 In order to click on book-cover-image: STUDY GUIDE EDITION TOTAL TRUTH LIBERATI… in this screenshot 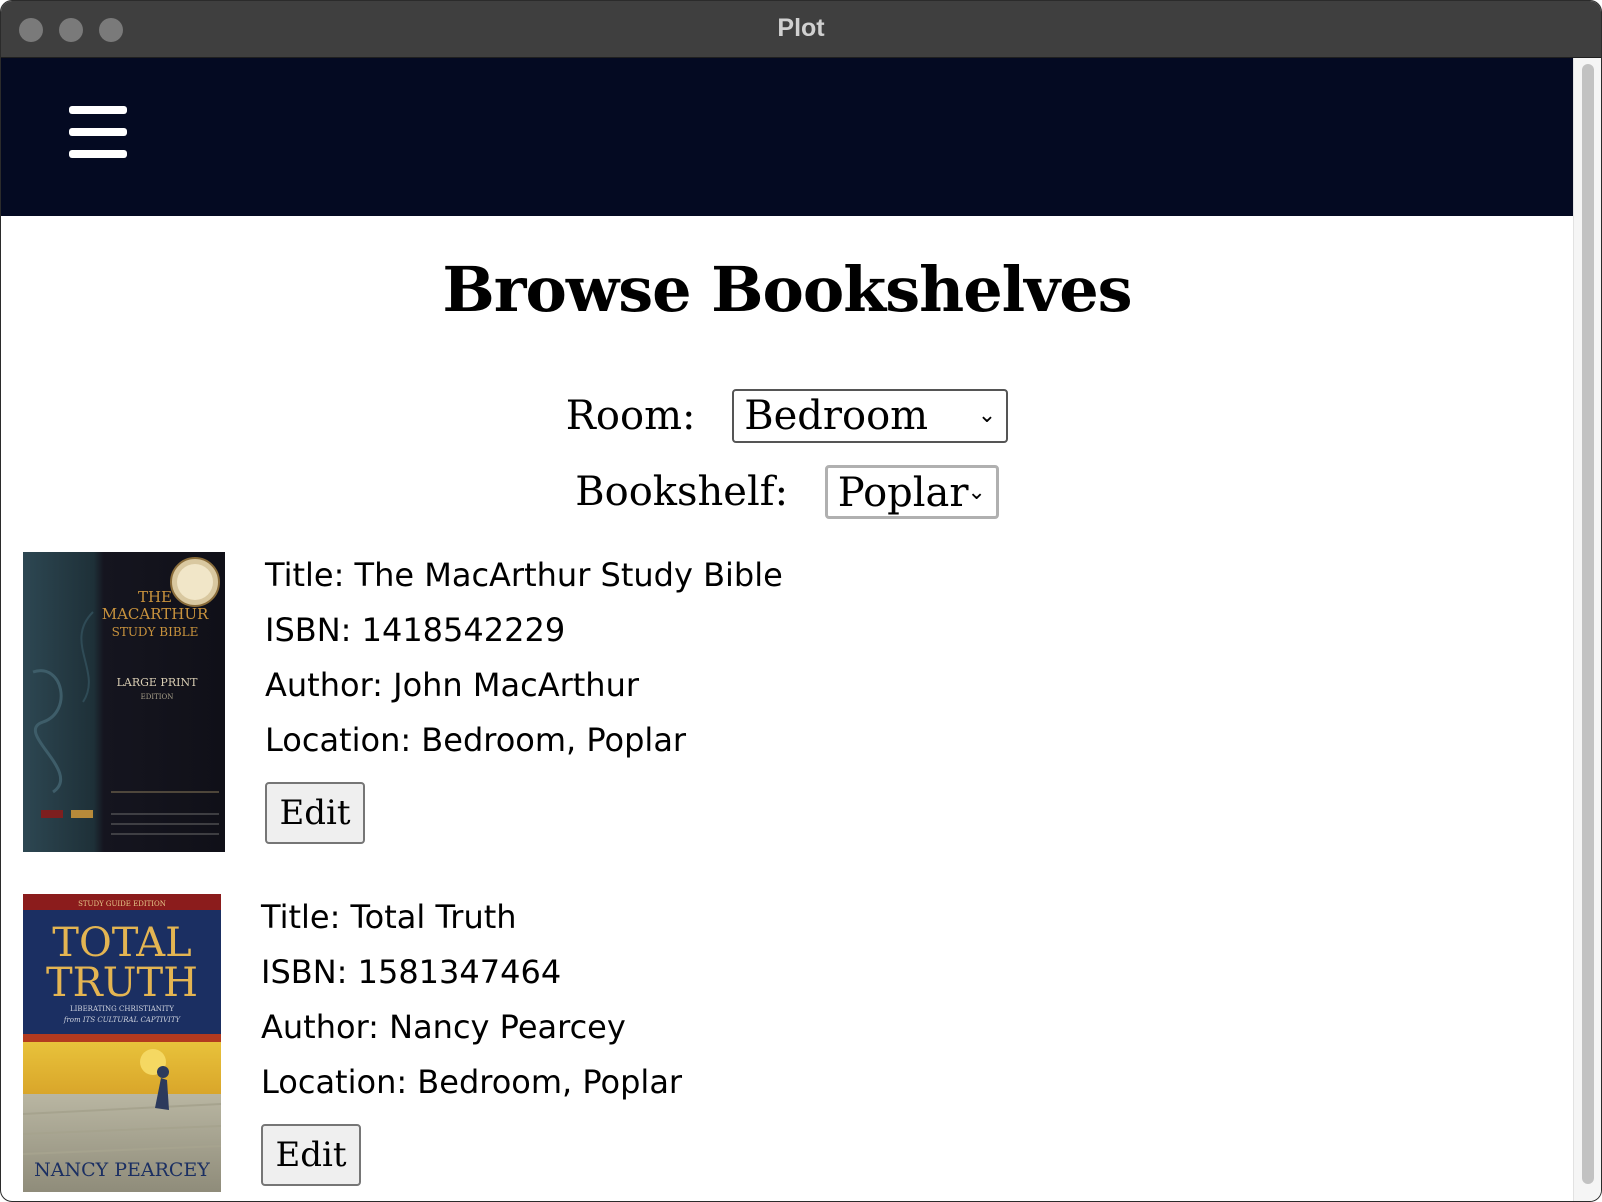, I will do `click(122, 1043)`.